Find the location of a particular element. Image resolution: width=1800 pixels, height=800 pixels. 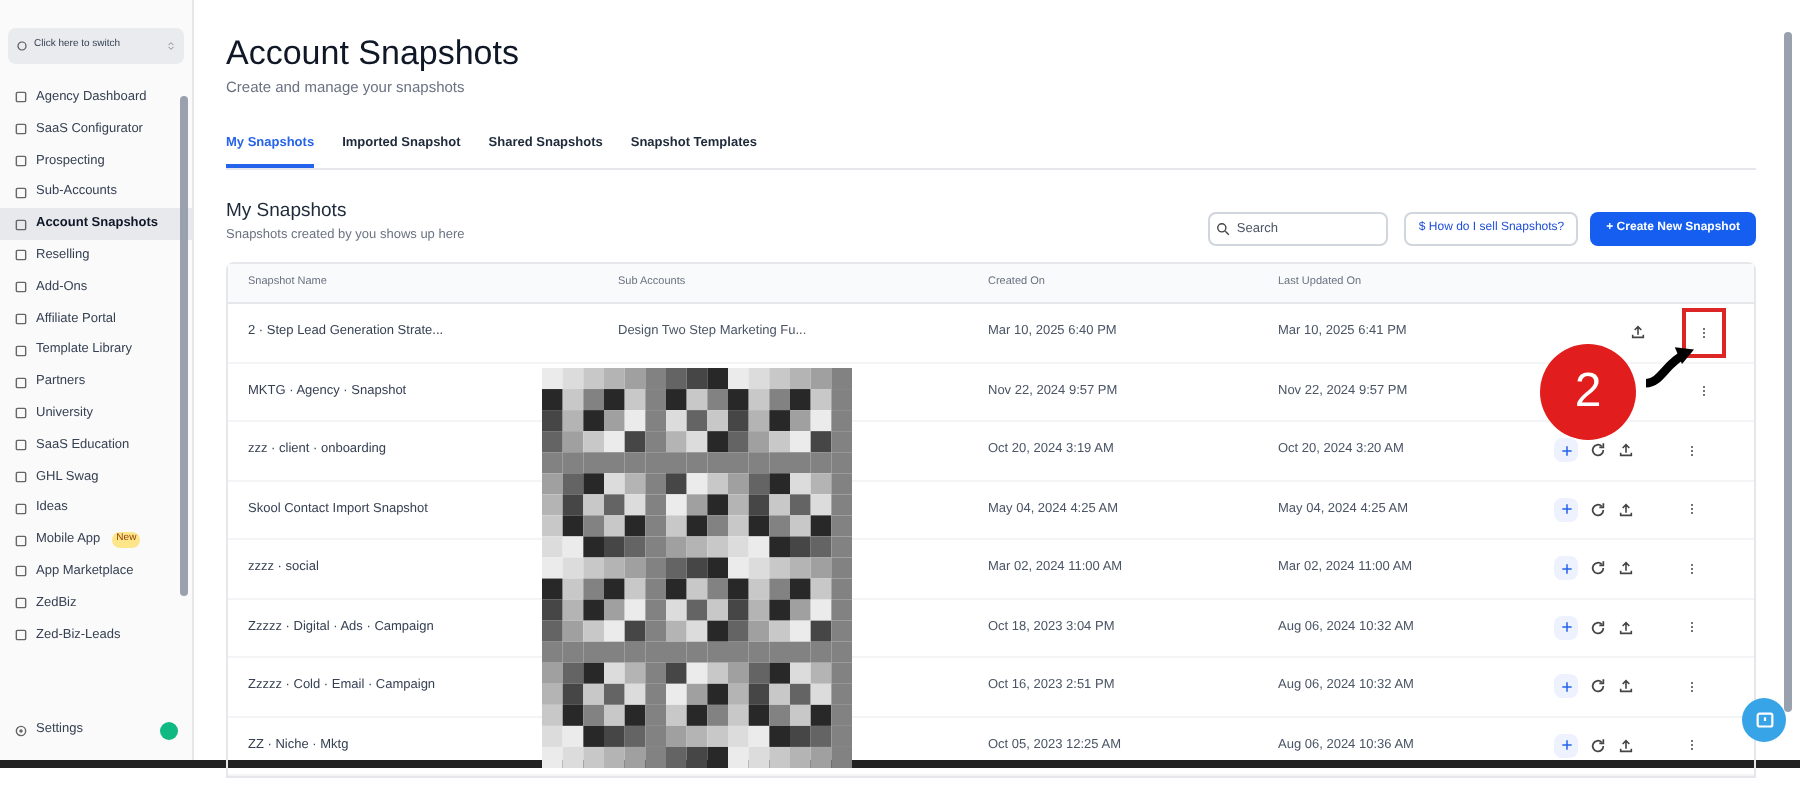

settings-icon is located at coordinates (21, 730).